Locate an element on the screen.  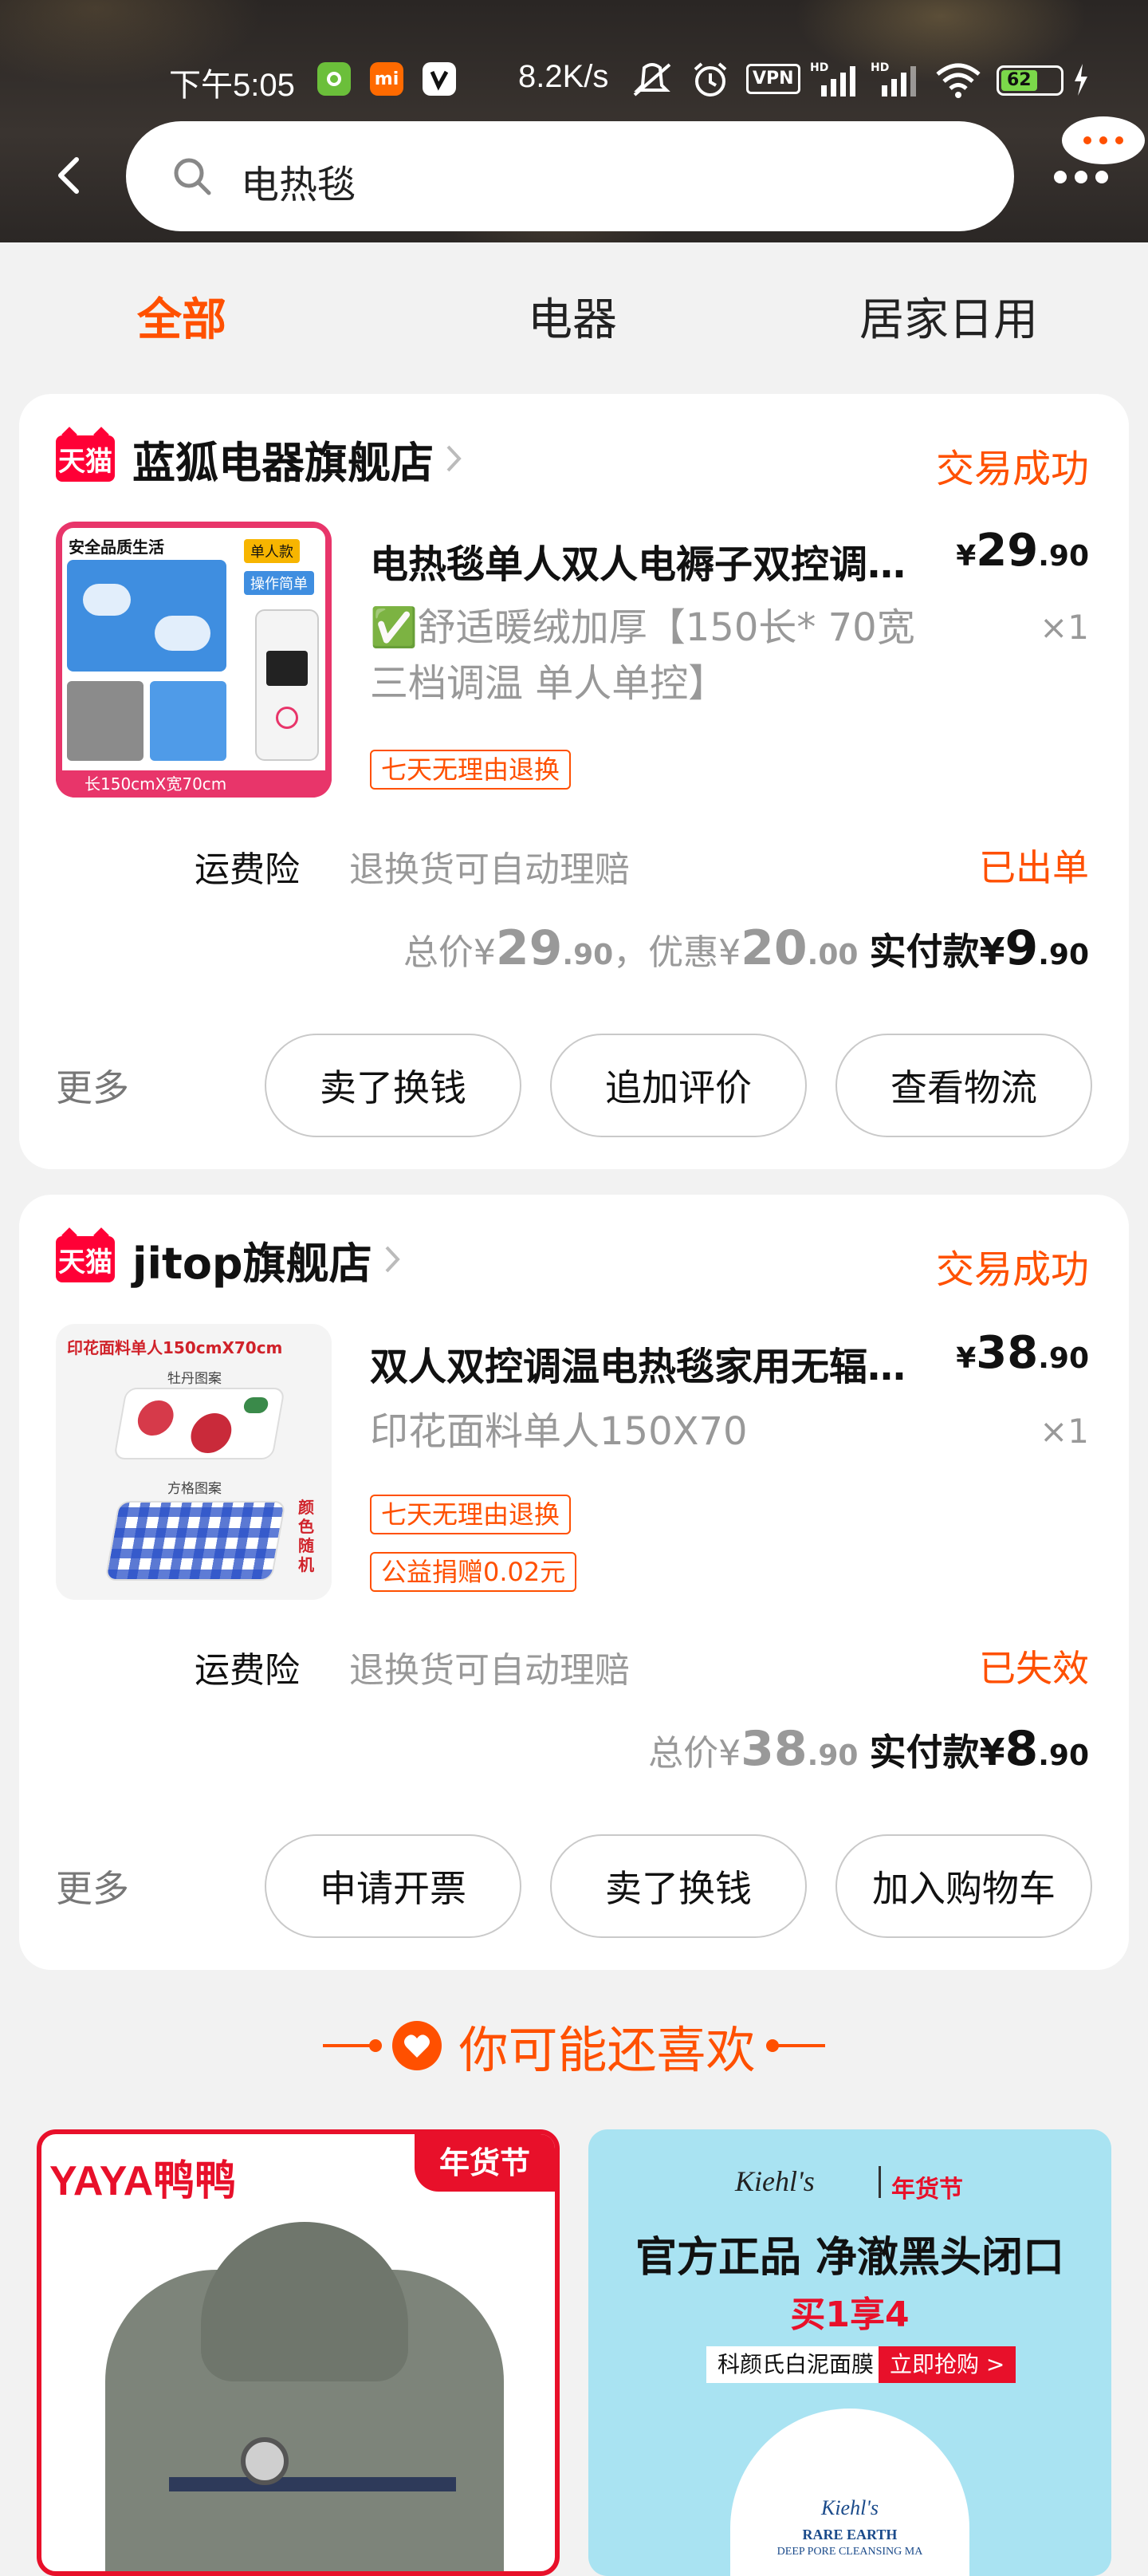
chevron-left-icon is located at coordinates (68, 175).